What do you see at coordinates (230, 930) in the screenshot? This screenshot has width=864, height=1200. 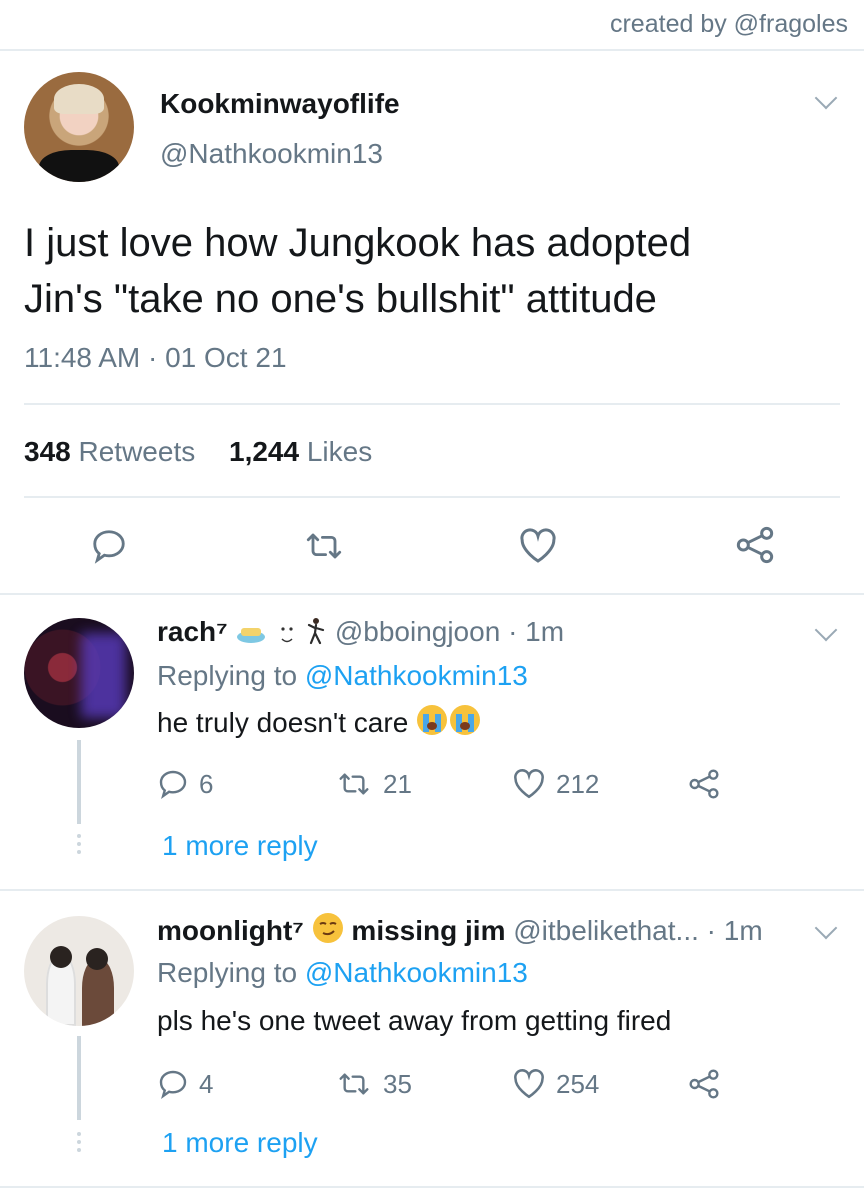 I see `reply-author-name: moonlight⁷` at bounding box center [230, 930].